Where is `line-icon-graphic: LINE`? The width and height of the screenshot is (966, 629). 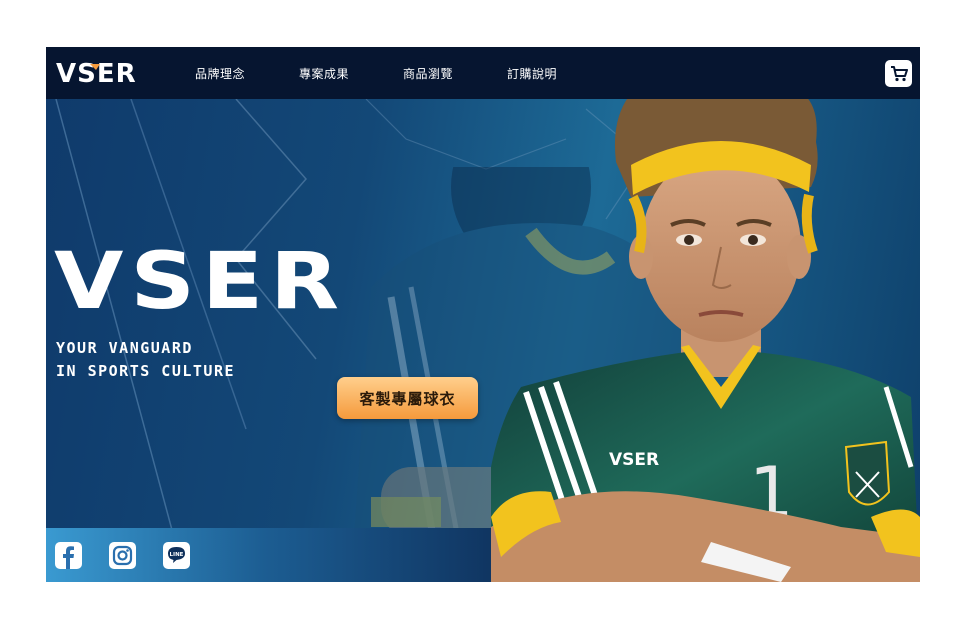 line-icon-graphic: LINE is located at coordinates (176, 555).